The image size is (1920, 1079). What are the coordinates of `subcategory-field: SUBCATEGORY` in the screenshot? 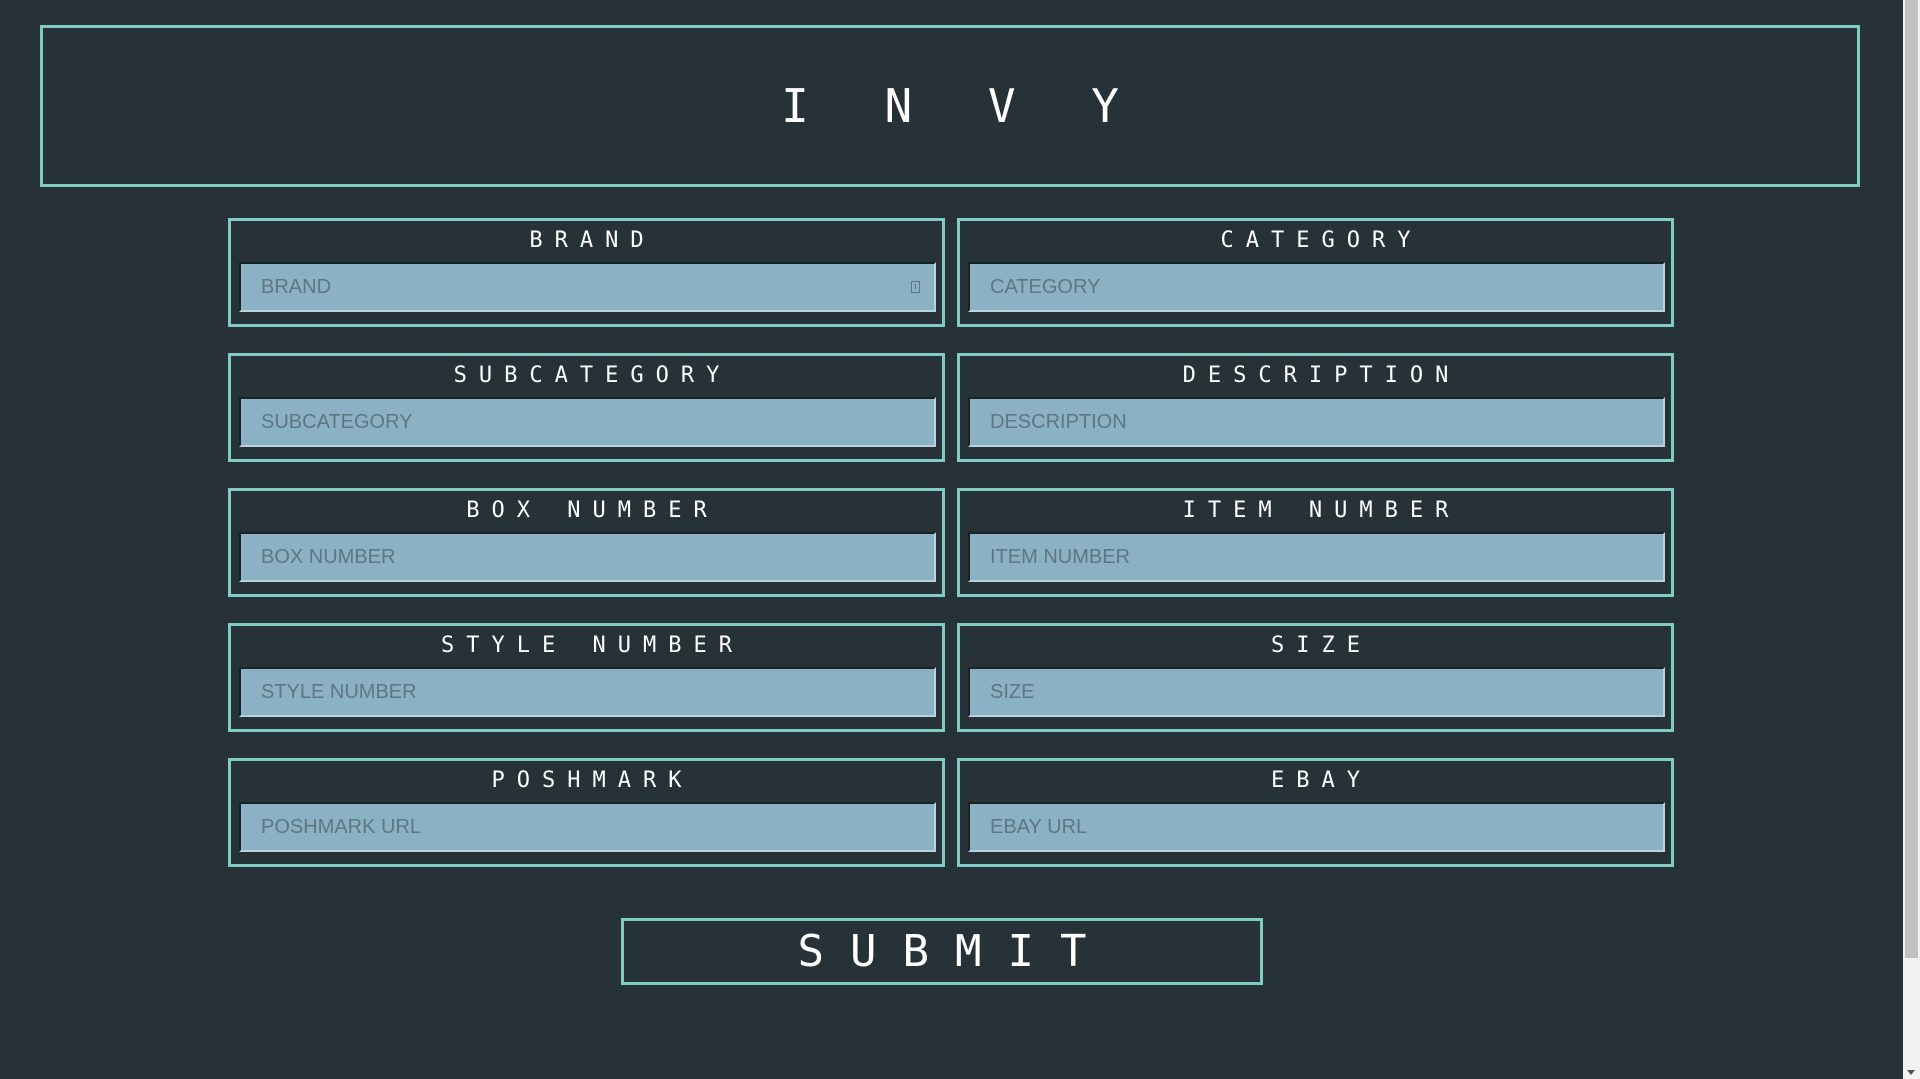 It's located at (586, 407).